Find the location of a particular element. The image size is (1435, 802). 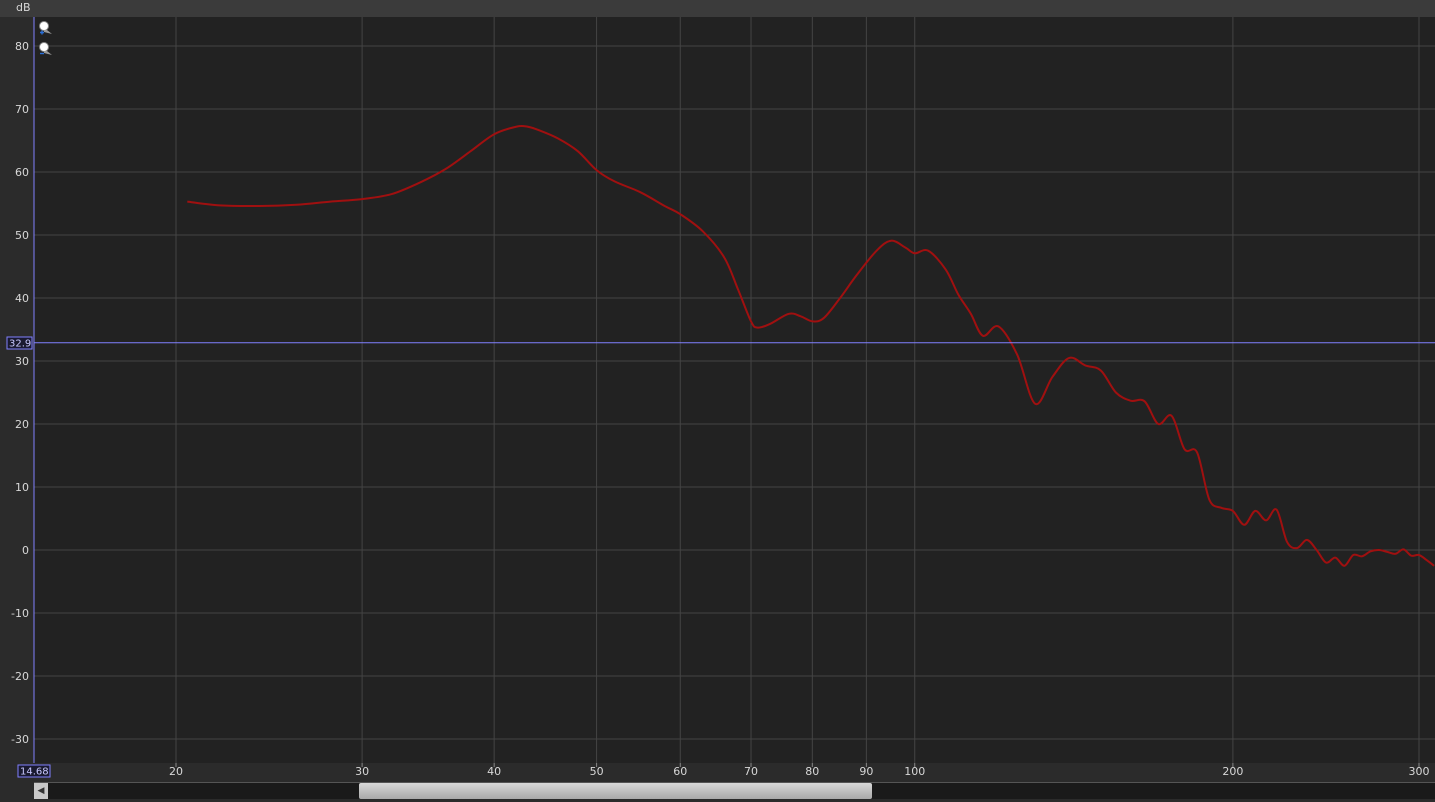

cursor-y-readout: 32.9 is located at coordinates (20, 344).